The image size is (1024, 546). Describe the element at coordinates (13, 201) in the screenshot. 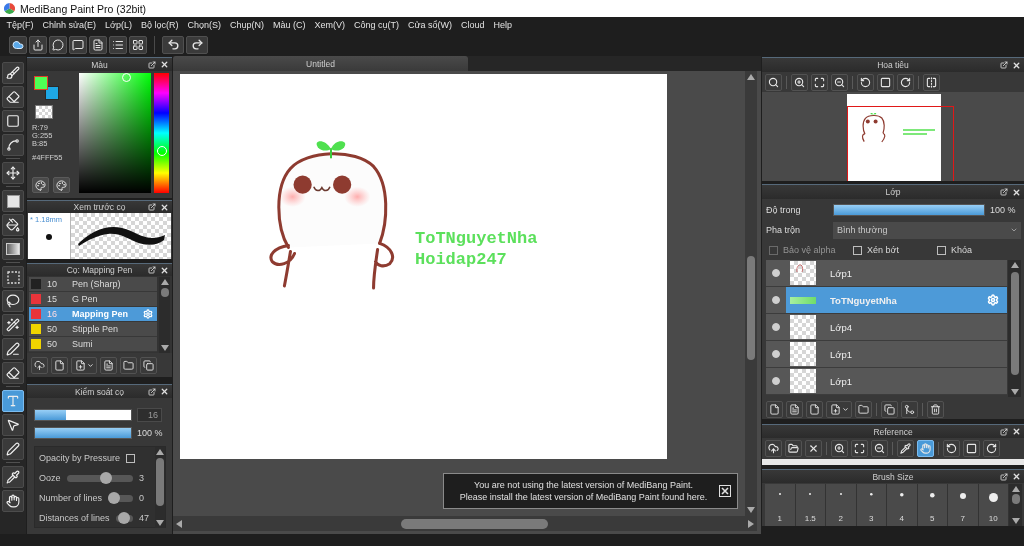

I see `filled-square-tool` at that location.